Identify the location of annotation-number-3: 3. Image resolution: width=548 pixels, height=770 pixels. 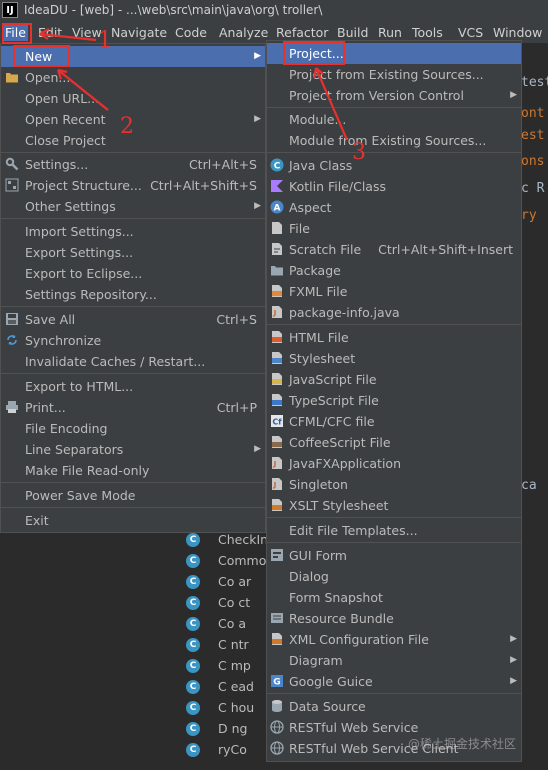
(359, 152).